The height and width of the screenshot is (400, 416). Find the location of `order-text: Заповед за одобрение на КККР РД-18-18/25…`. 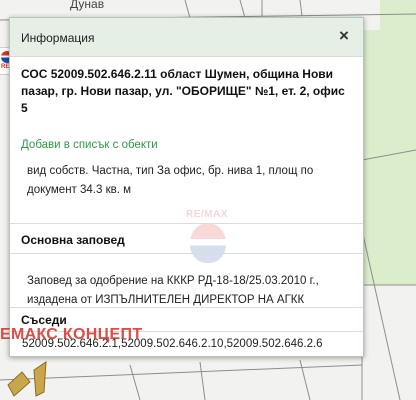

order-text: Заповед за одобрение на КККР РД-18-18/25… is located at coordinates (173, 290).